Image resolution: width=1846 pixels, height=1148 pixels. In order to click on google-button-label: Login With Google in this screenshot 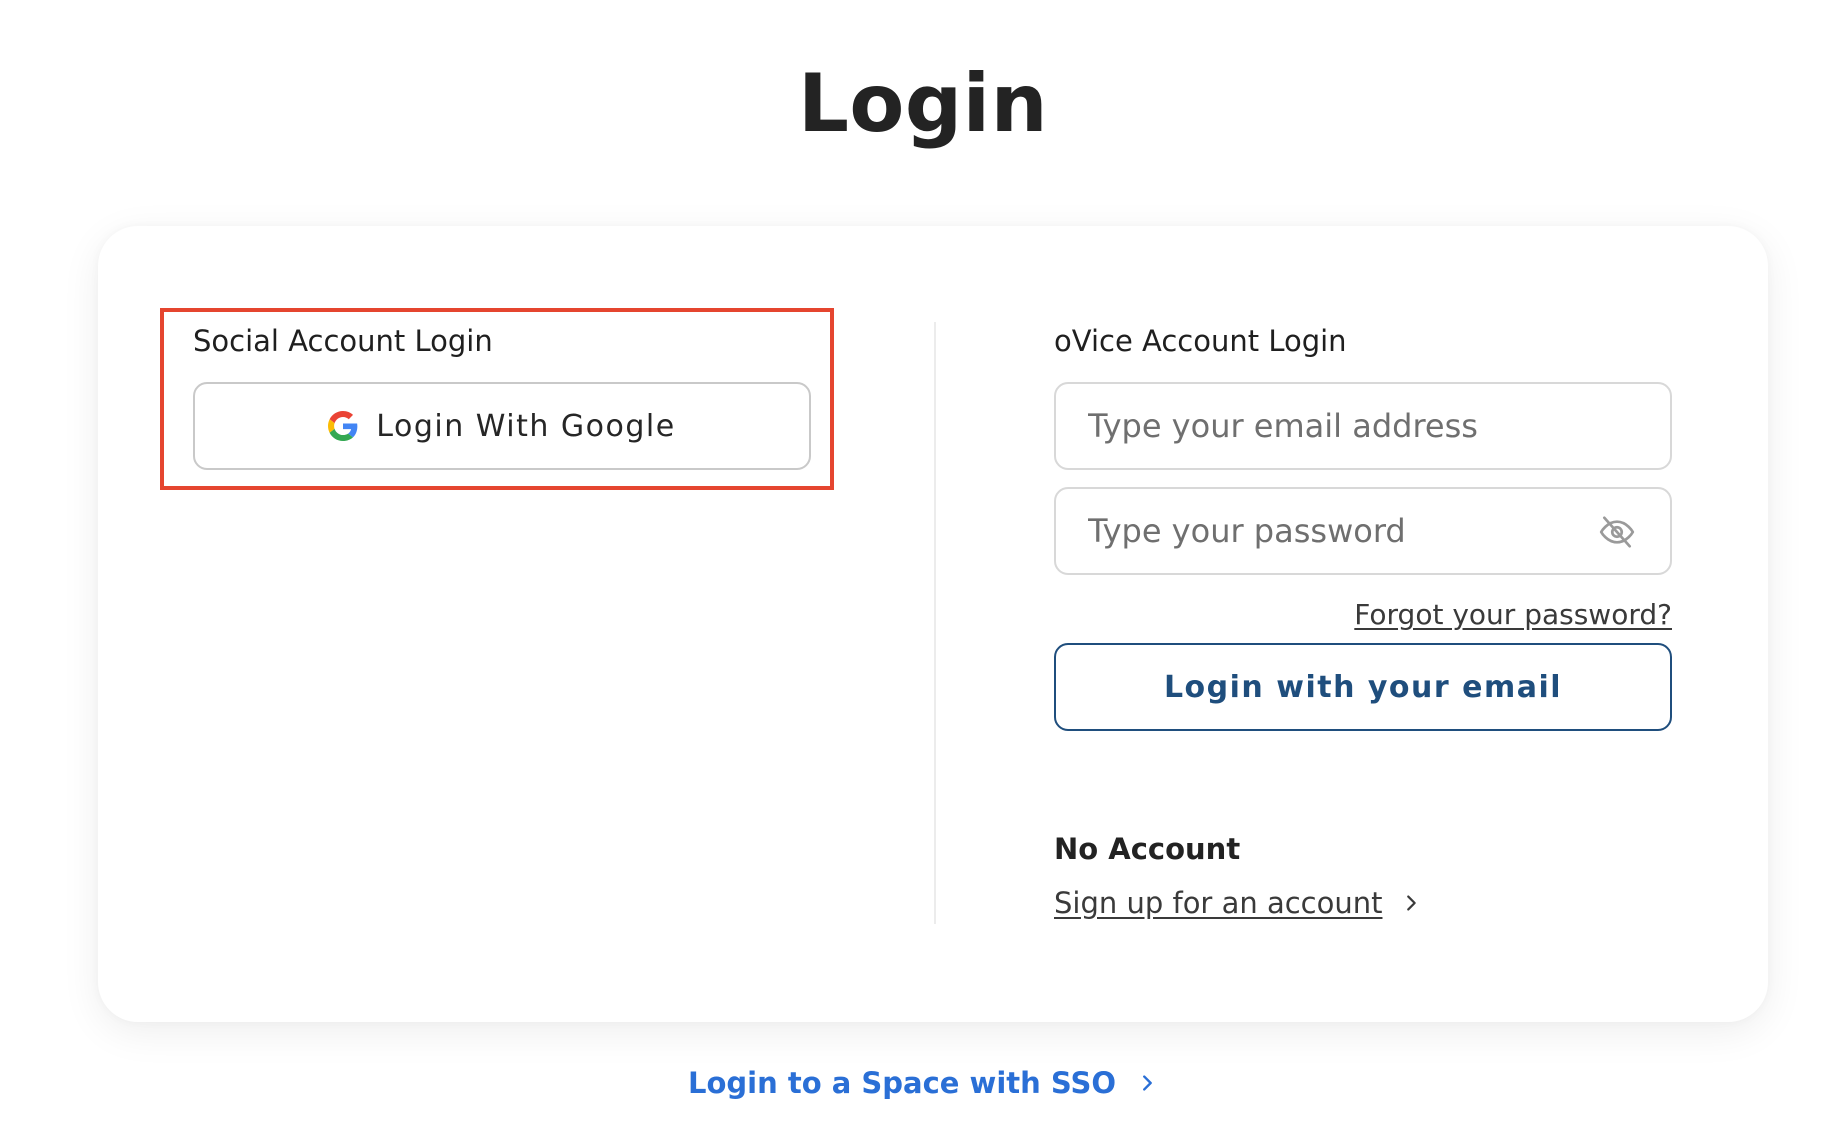, I will do `click(526, 426)`.